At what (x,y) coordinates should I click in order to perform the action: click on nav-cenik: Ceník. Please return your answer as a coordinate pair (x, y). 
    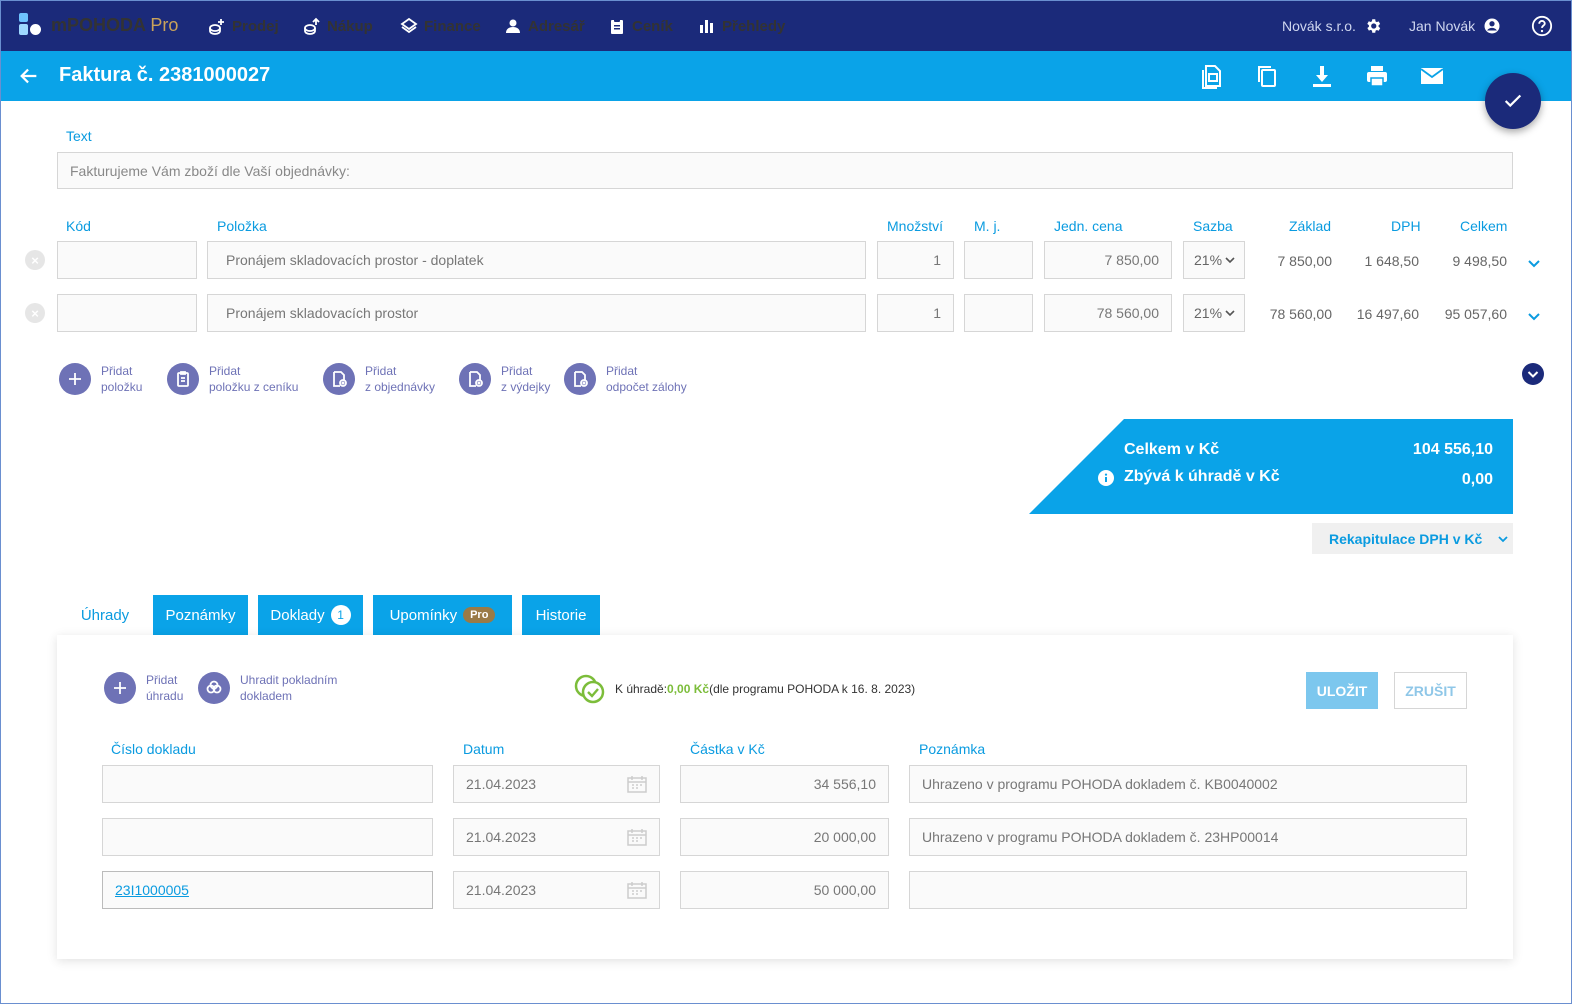
    Looking at the image, I should click on (640, 26).